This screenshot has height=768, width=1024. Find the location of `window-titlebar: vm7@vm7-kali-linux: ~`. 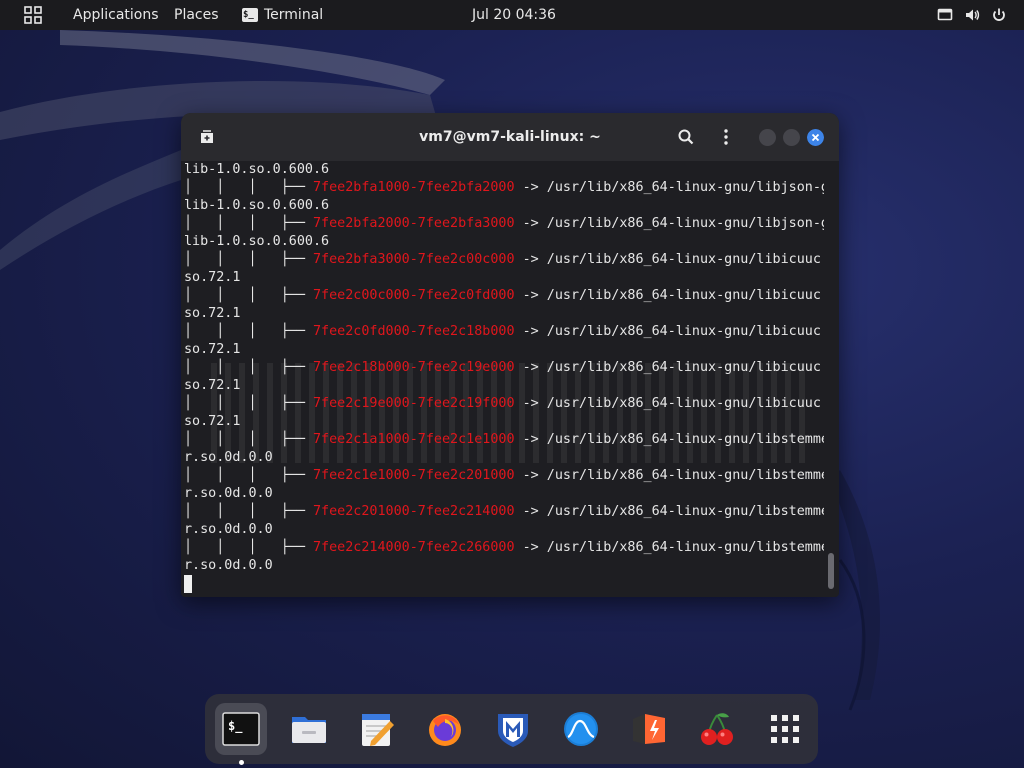

window-titlebar: vm7@vm7-kali-linux: ~ is located at coordinates (510, 137).